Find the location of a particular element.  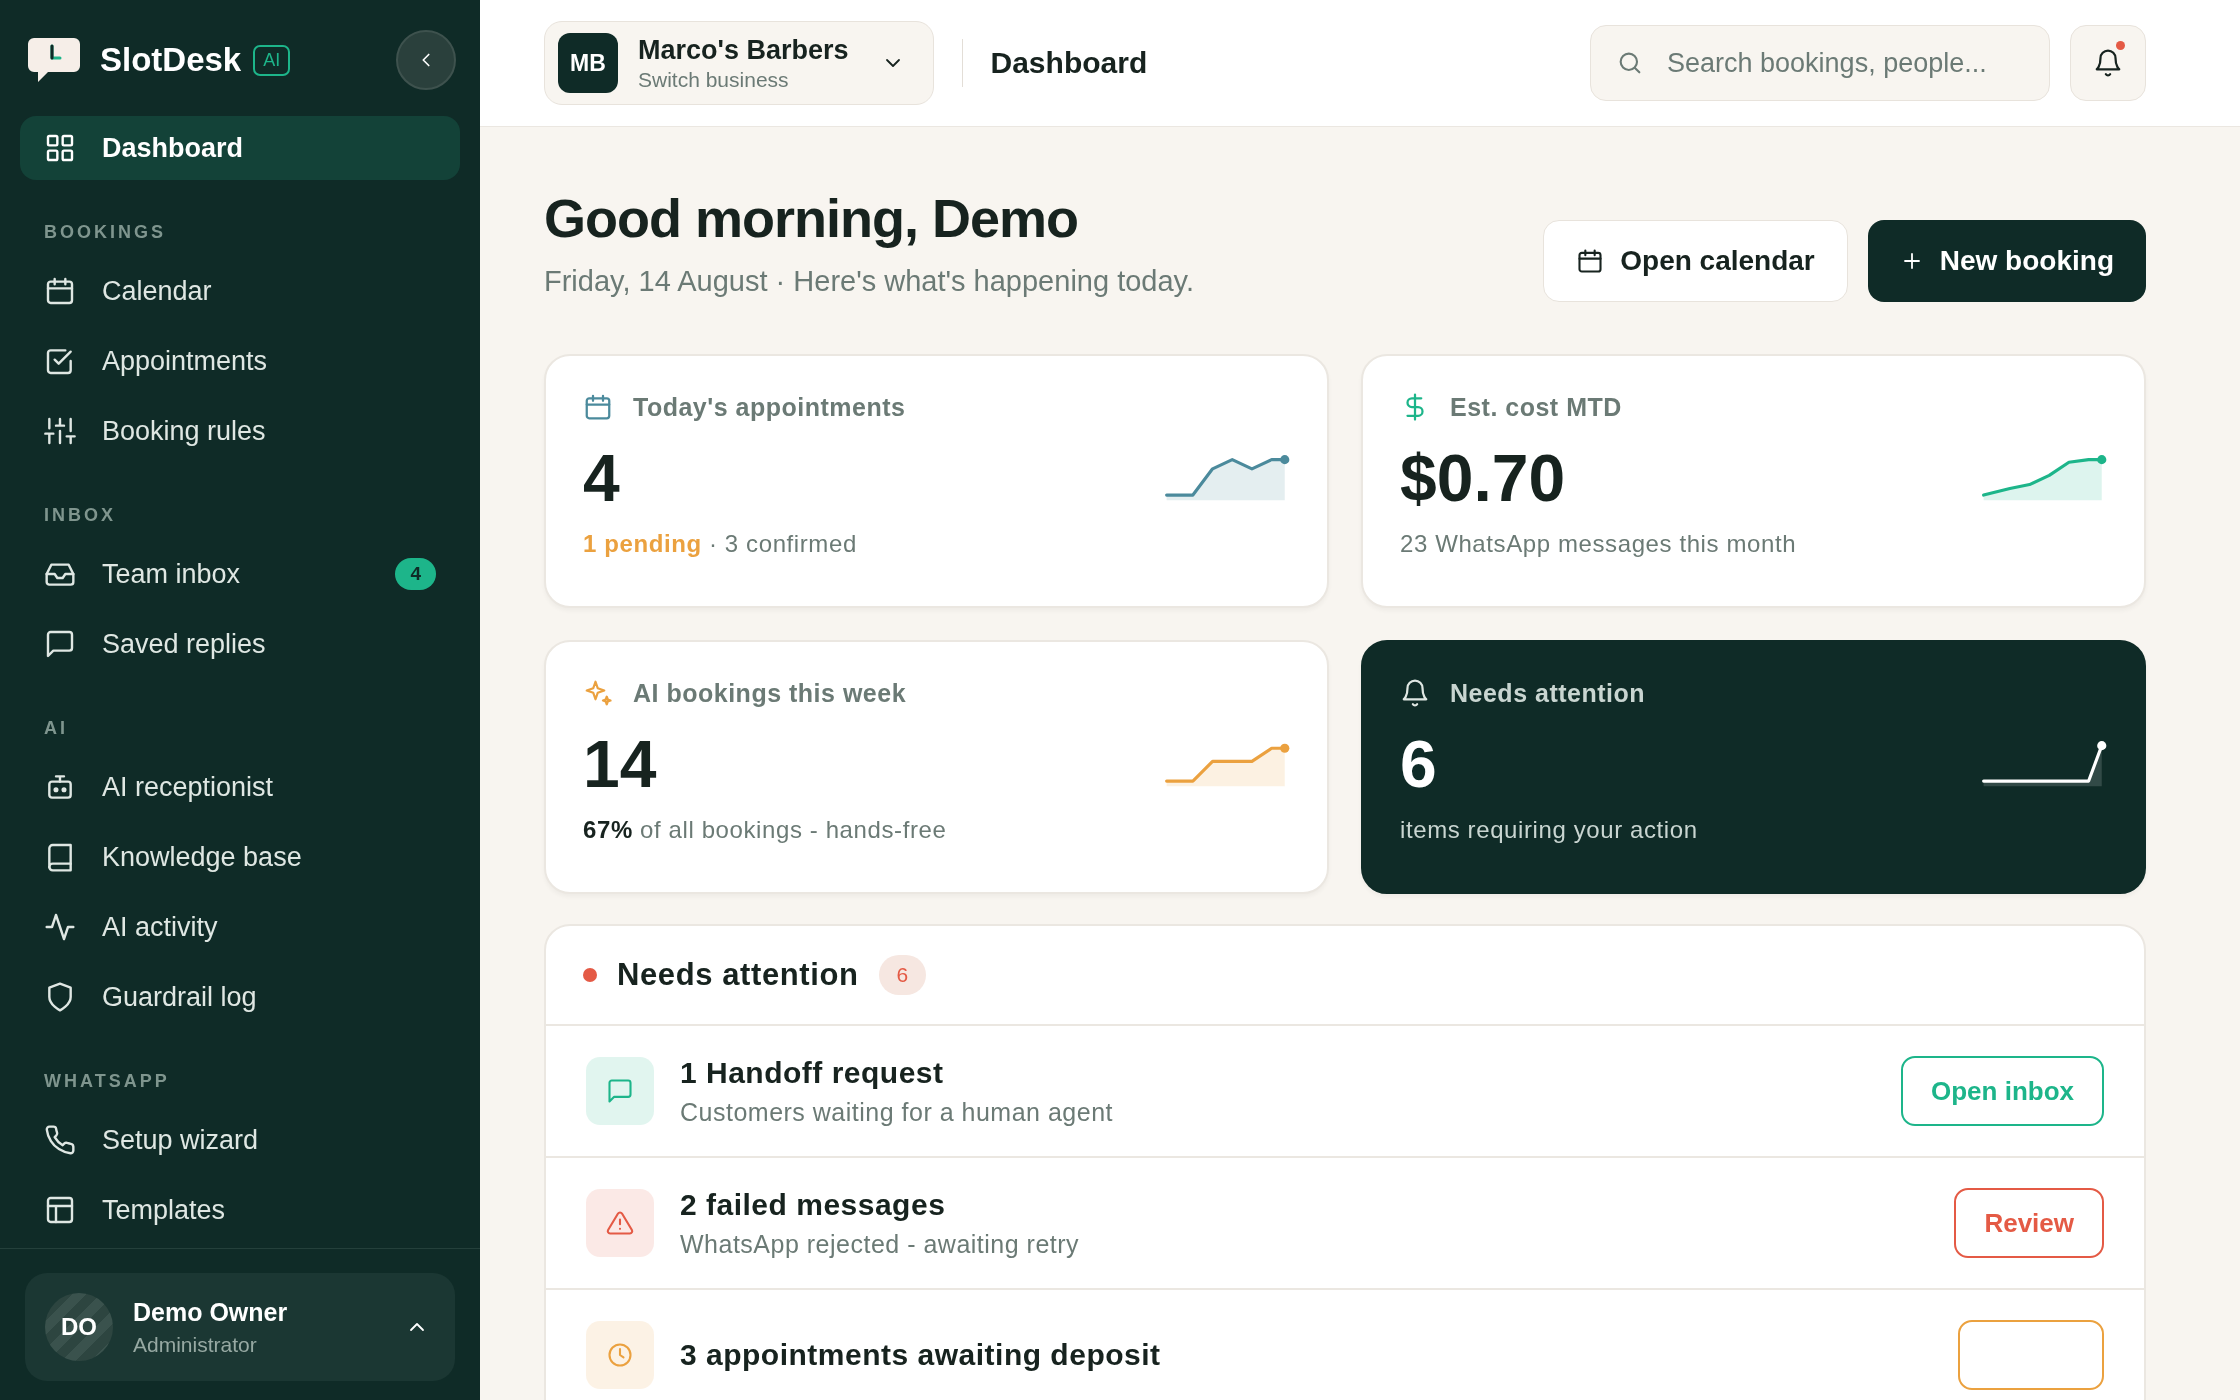

sliders-icon is located at coordinates (60, 431).